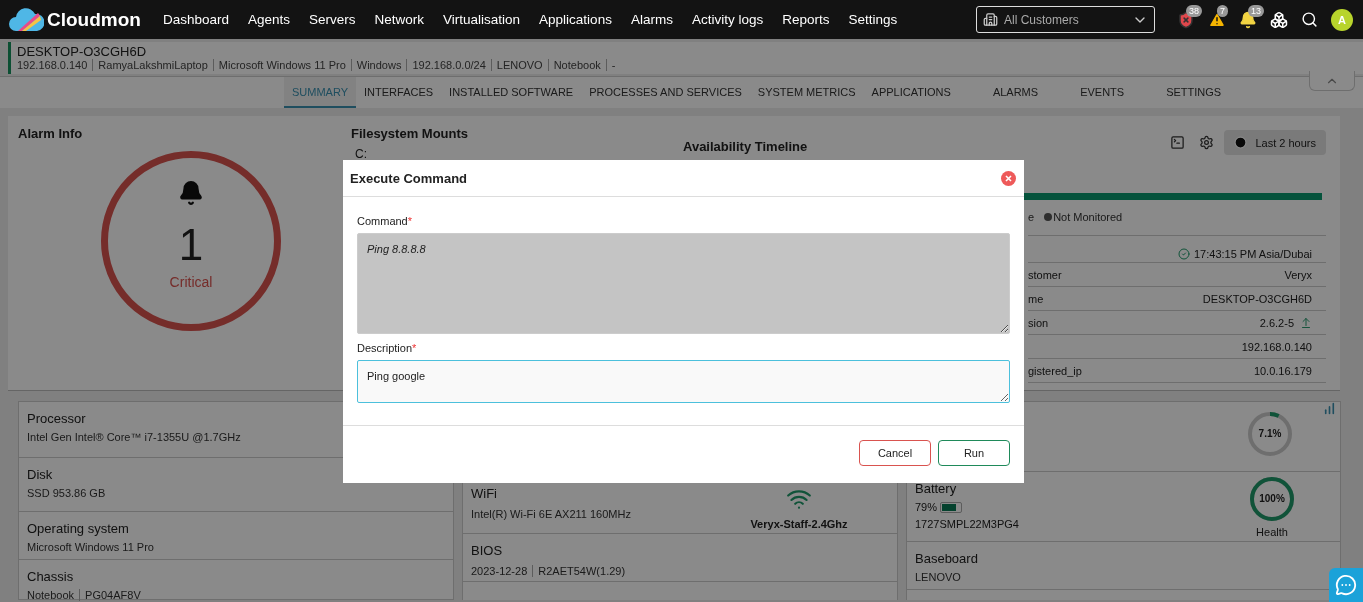 Image resolution: width=1363 pixels, height=602 pixels. What do you see at coordinates (51, 576) in the screenshot?
I see `row-title: Chassis` at bounding box center [51, 576].